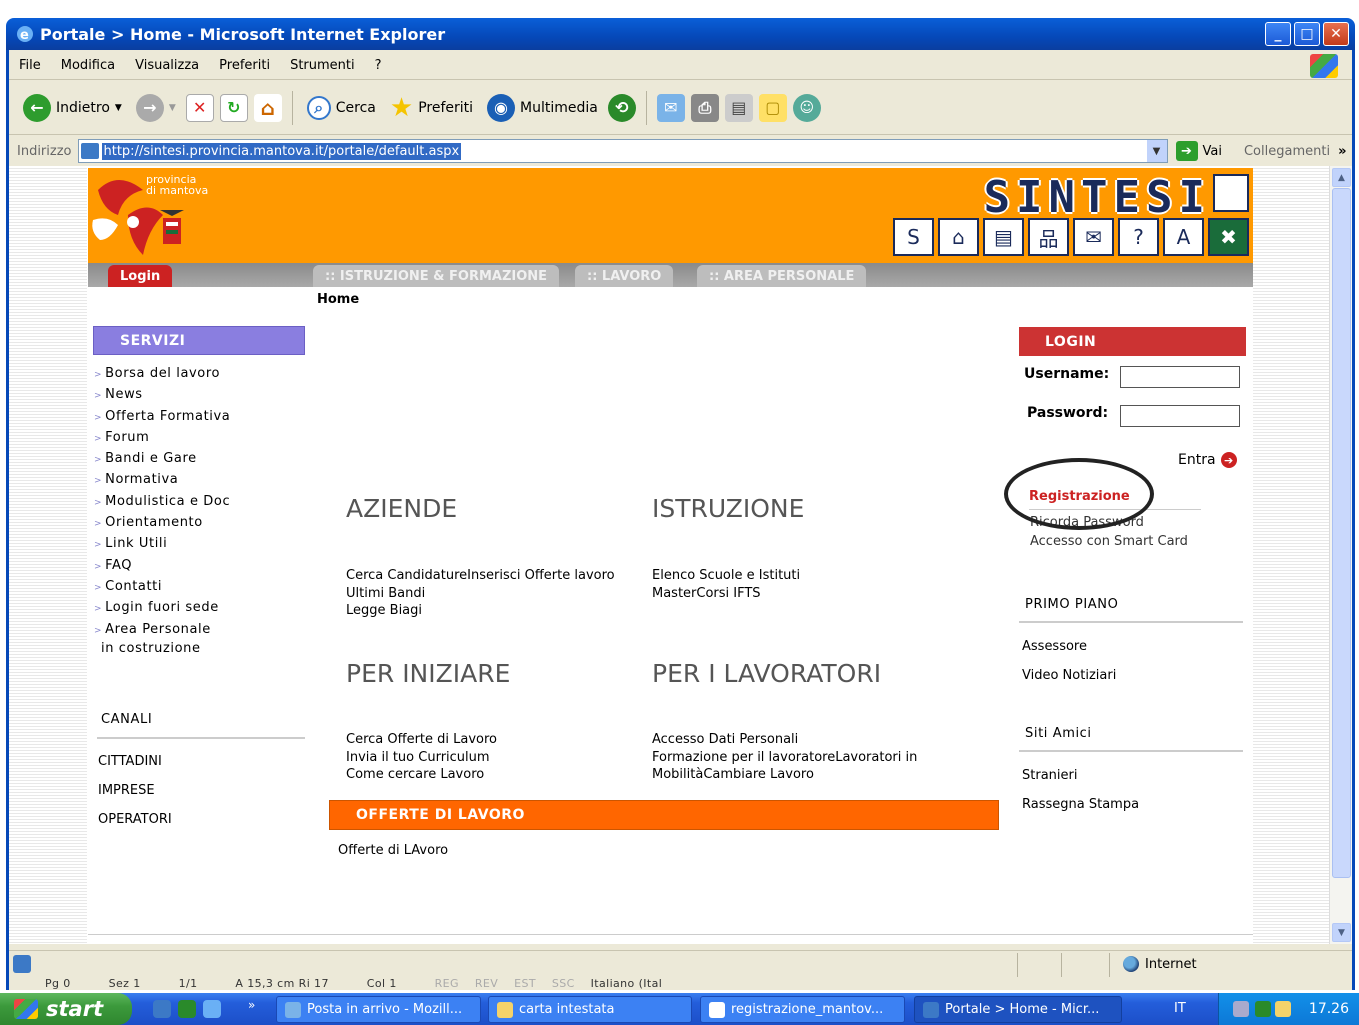 The width and height of the screenshot is (1359, 1025). Describe the element at coordinates (88, 65) in the screenshot. I see `menu-modifica: Modifica` at that location.